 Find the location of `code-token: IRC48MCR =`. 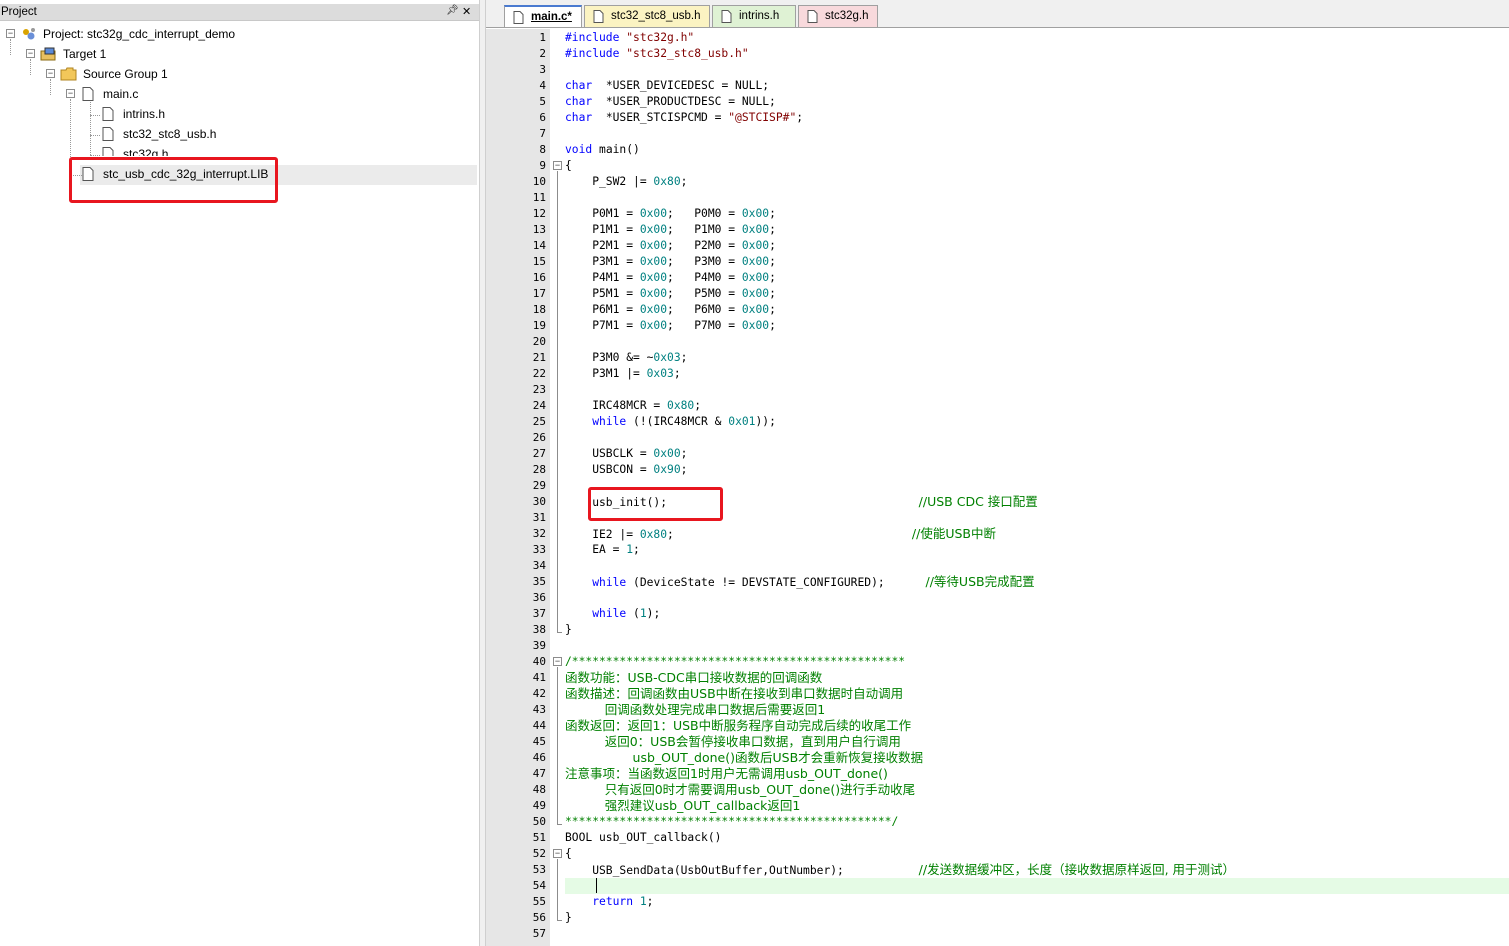

code-token: IRC48MCR = is located at coordinates (616, 405).